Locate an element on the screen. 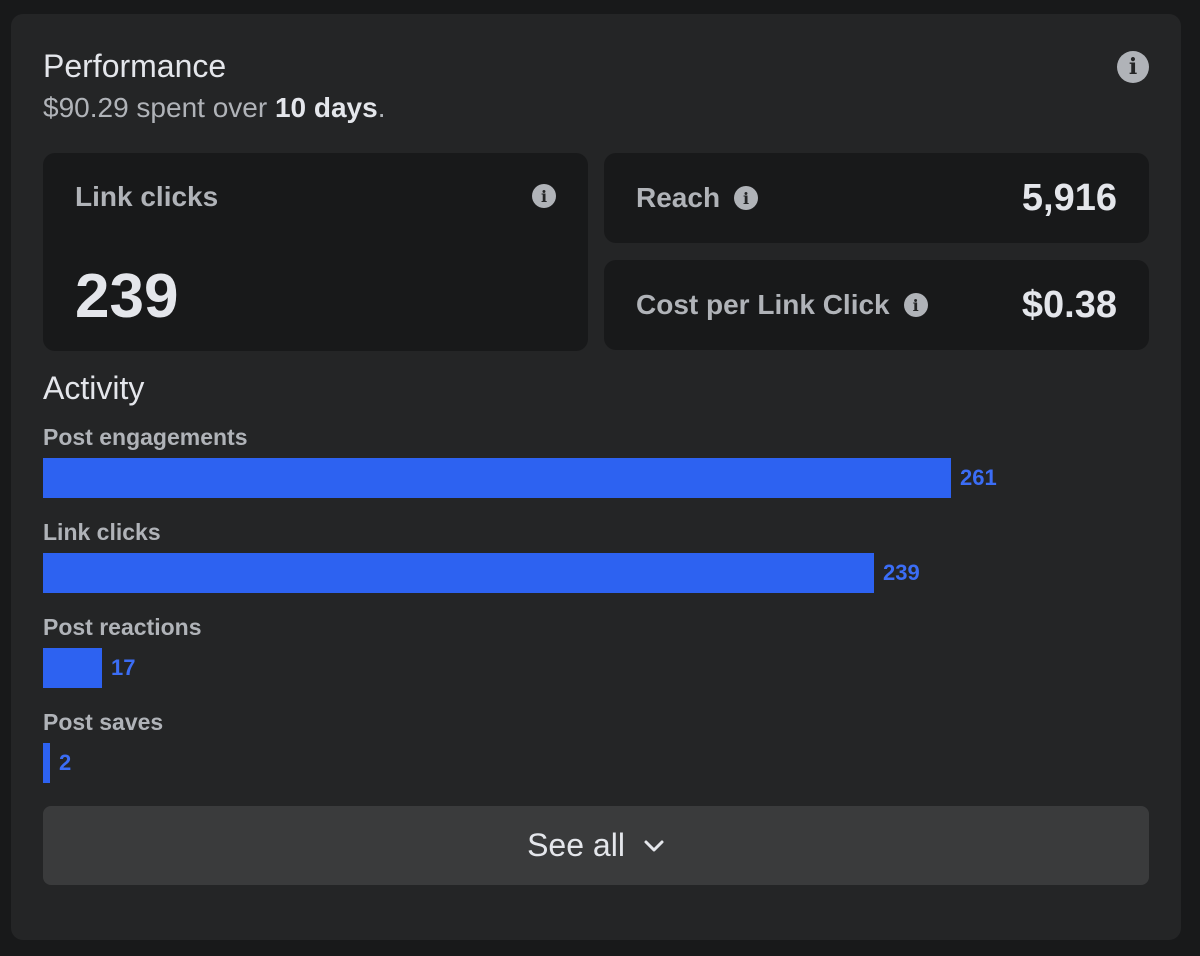 The image size is (1200, 956). link-clicks-value: 239 is located at coordinates (127, 296).